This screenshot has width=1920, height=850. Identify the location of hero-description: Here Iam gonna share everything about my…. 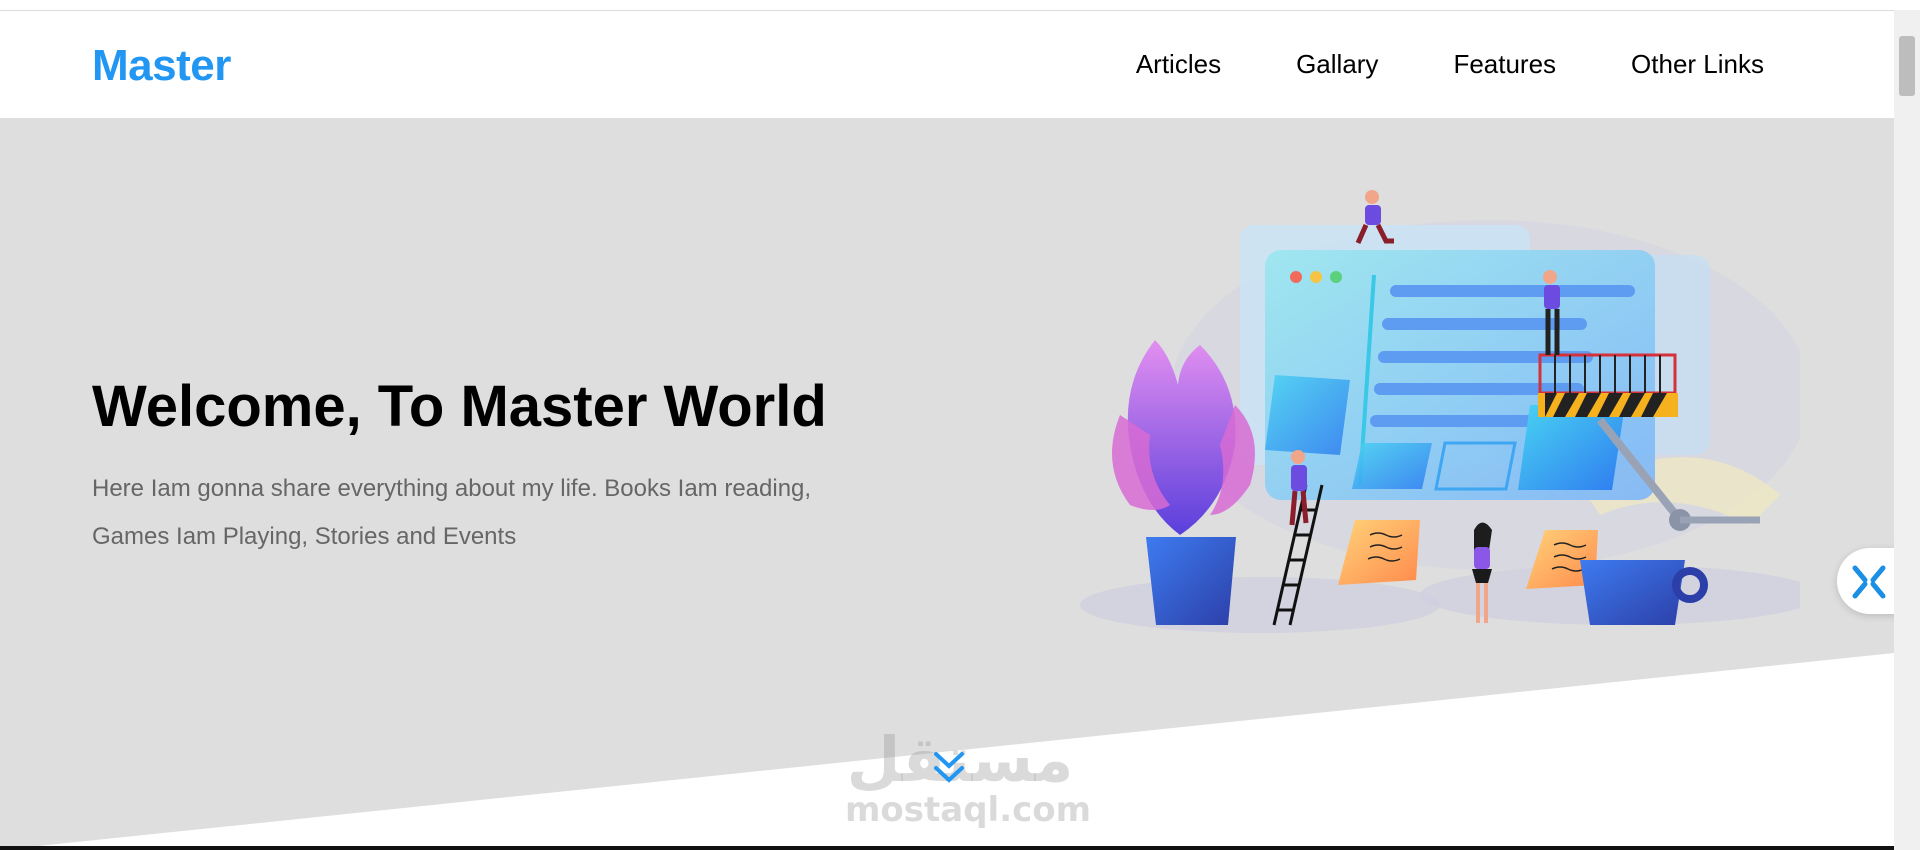
(452, 512).